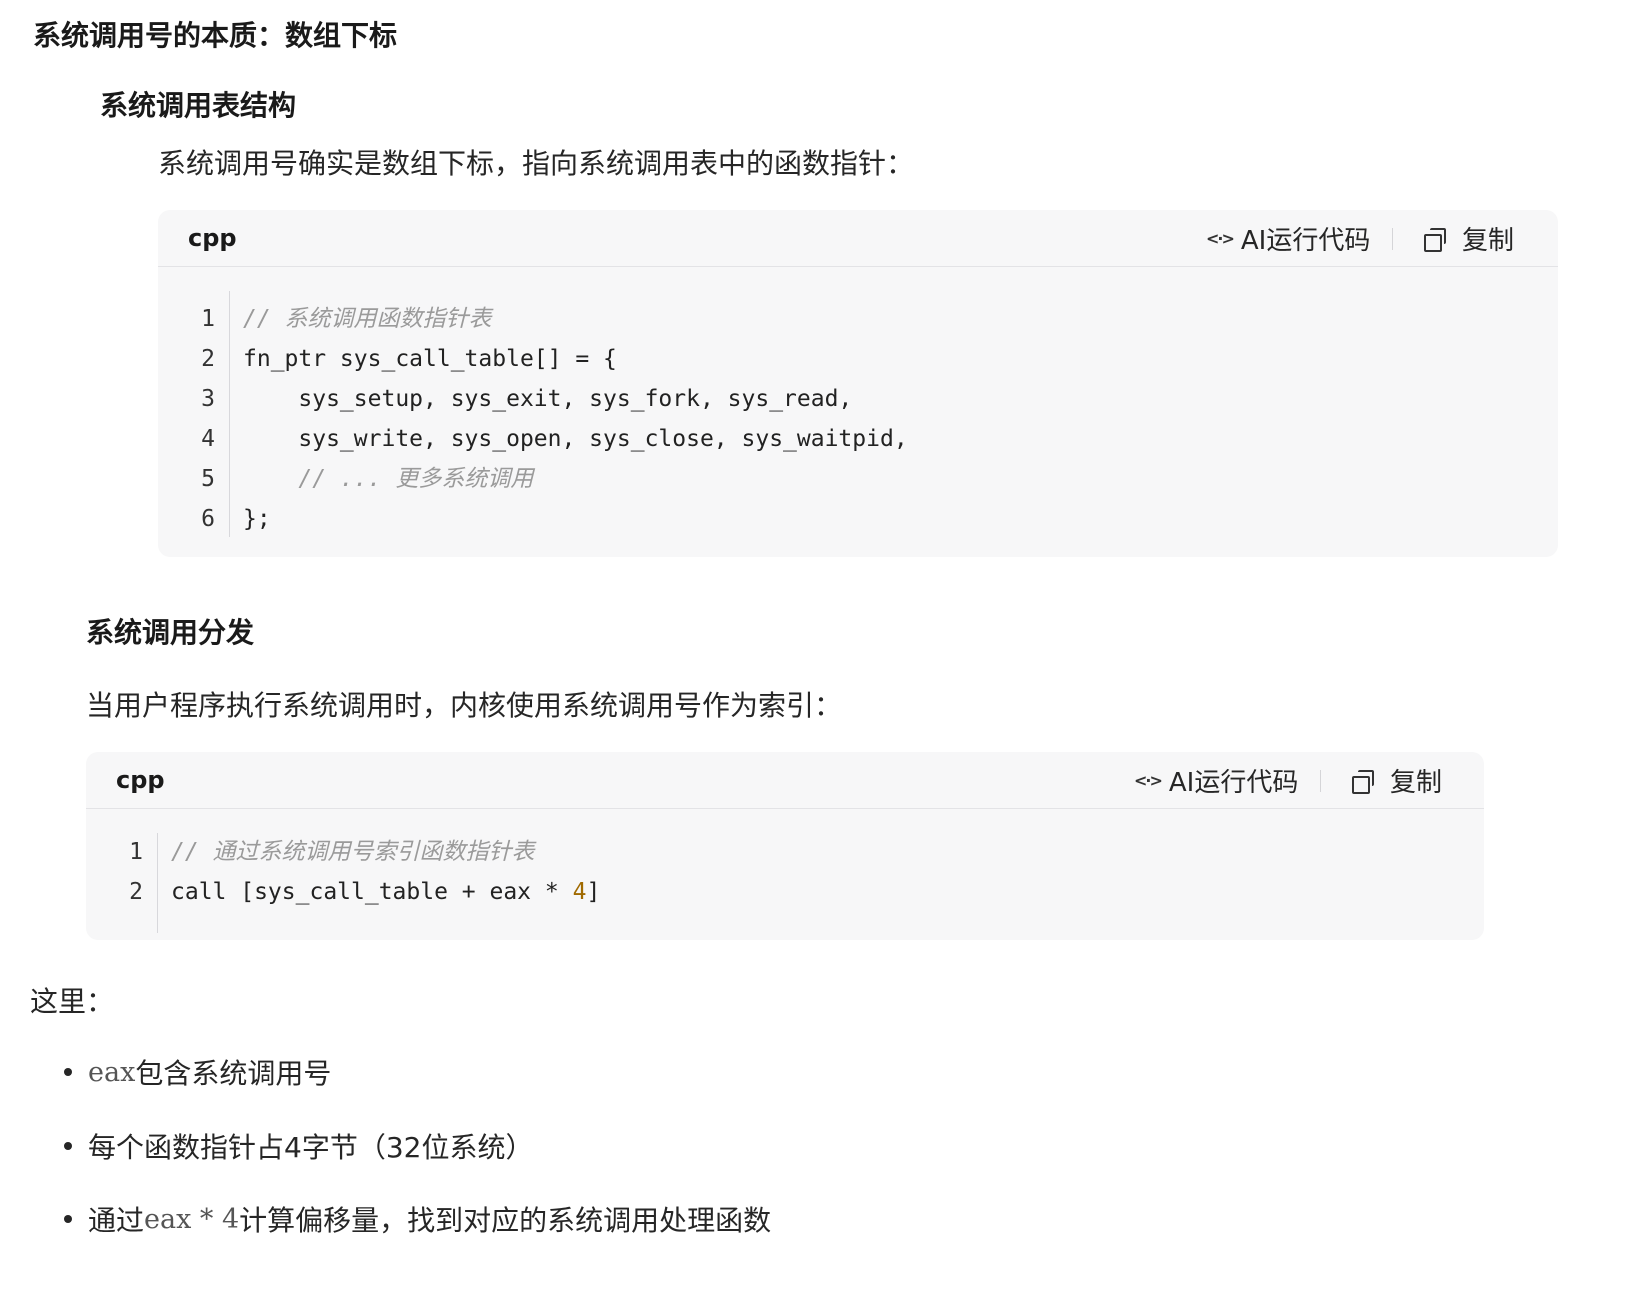  I want to click on section-intro-syscall-table: 系统调用号确实是数组下标，指向系统调用表中的函数指针：, so click(536, 163).